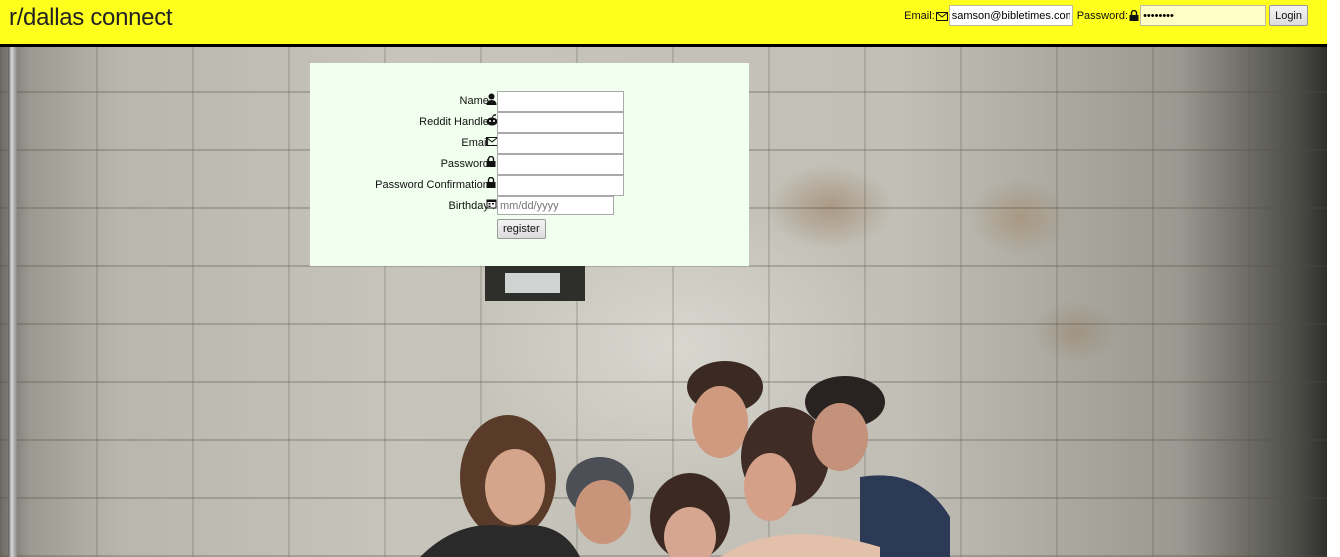 The width and height of the screenshot is (1340, 557). What do you see at coordinates (1010, 15) in the screenshot?
I see `login-email-input` at bounding box center [1010, 15].